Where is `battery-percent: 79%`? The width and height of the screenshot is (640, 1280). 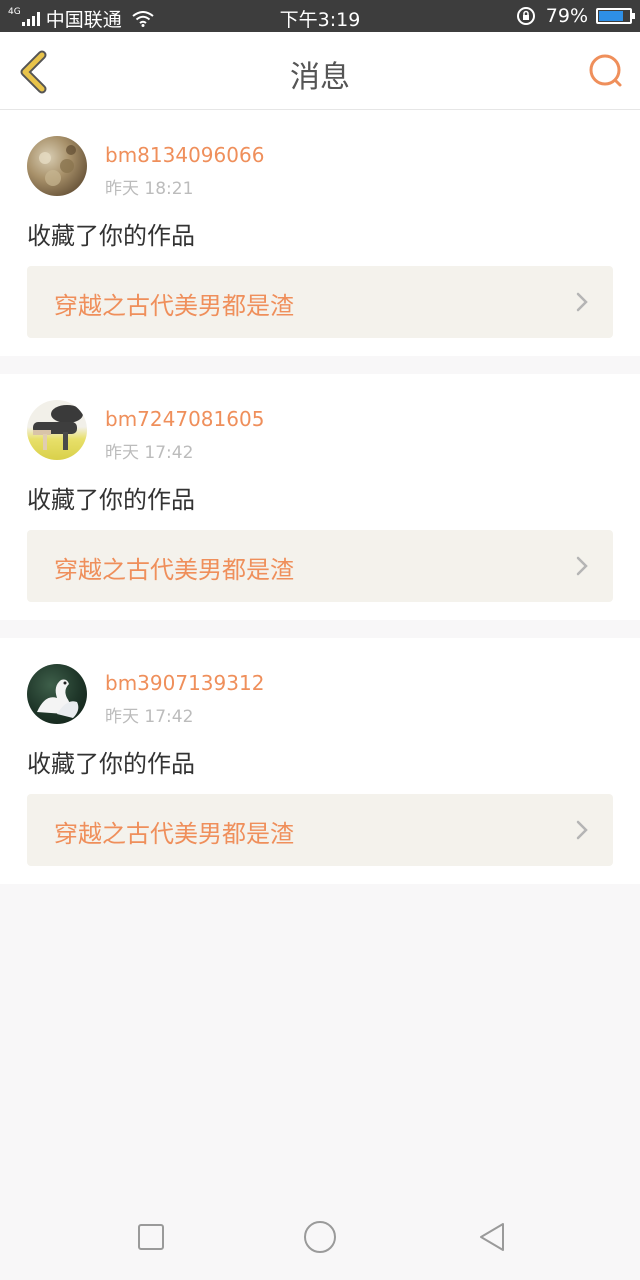 battery-percent: 79% is located at coordinates (566, 16).